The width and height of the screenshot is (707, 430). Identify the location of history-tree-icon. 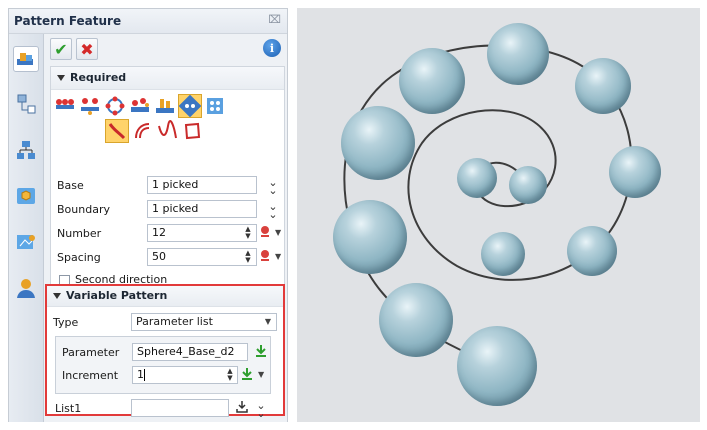
(26, 104).